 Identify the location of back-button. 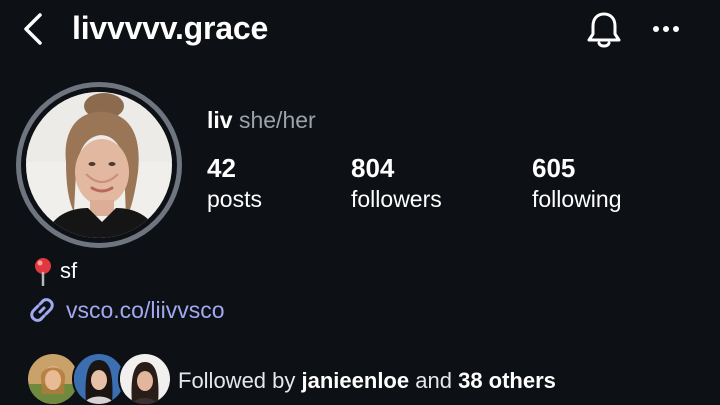
(33, 29).